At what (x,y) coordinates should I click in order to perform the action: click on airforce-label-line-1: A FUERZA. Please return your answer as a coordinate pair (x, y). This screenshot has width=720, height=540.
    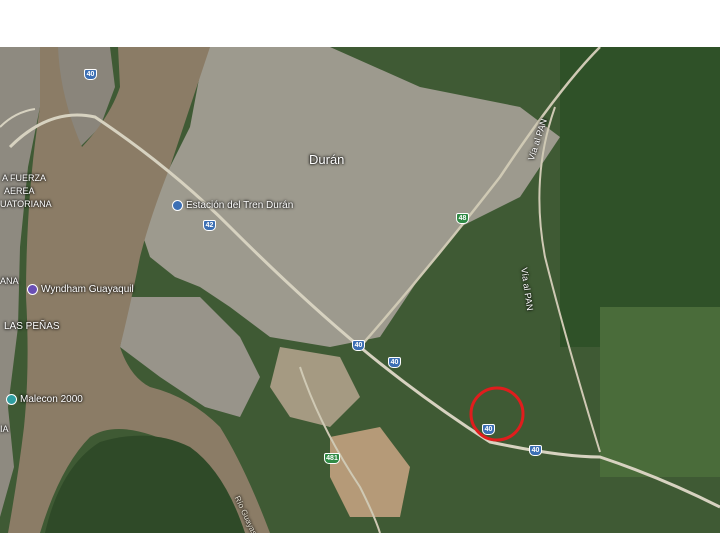
    Looking at the image, I should click on (24, 178).